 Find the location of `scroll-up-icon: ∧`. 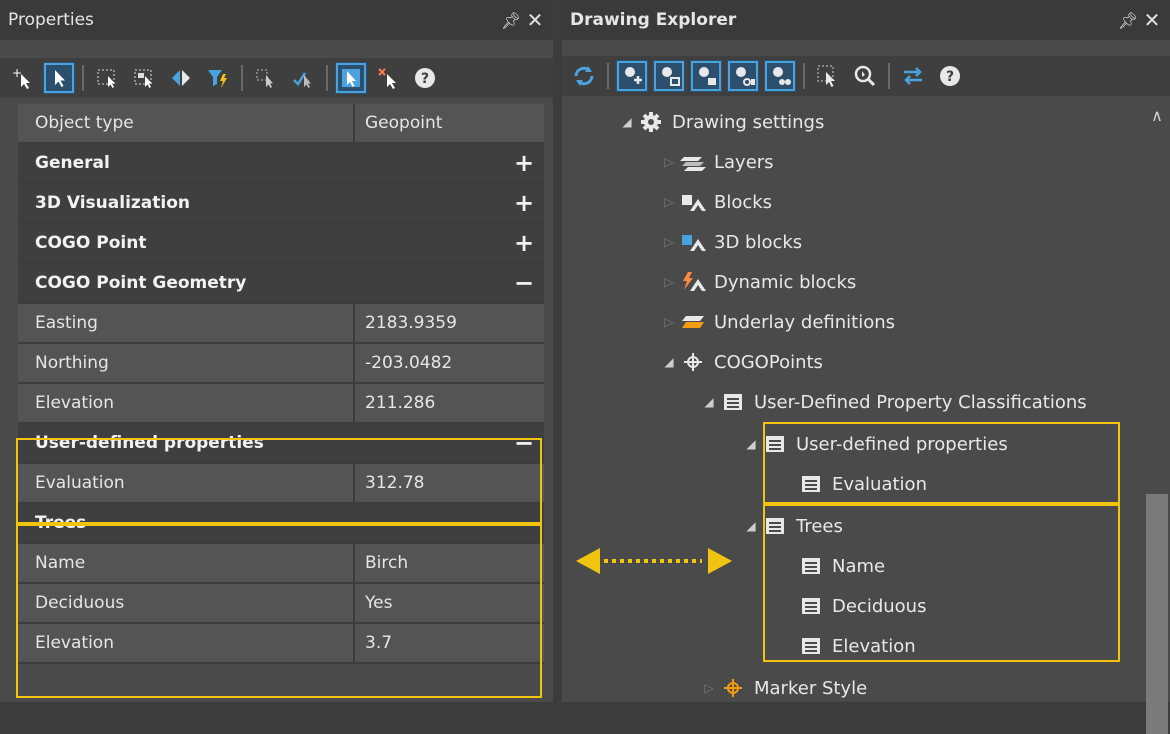

scroll-up-icon: ∧ is located at coordinates (1157, 115).